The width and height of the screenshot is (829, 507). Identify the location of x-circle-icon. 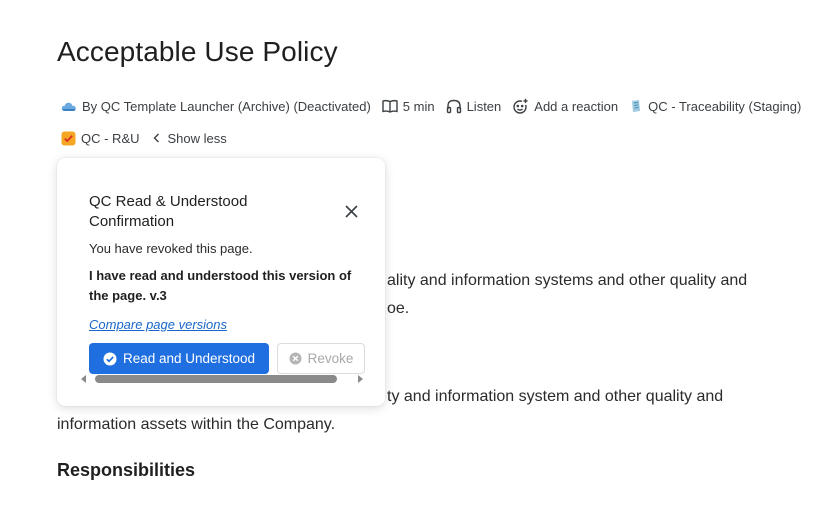
(295, 358).